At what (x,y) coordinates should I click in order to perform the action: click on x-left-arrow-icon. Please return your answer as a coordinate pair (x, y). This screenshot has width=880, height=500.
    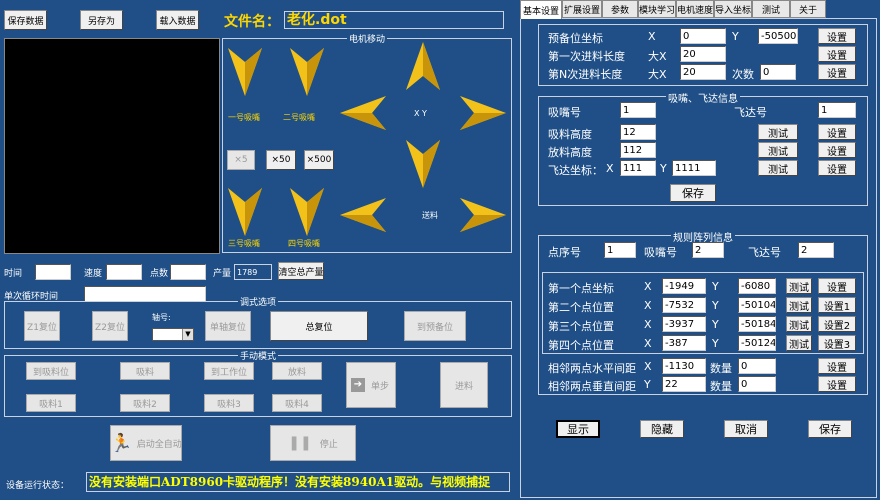
    Looking at the image, I should click on (363, 113).